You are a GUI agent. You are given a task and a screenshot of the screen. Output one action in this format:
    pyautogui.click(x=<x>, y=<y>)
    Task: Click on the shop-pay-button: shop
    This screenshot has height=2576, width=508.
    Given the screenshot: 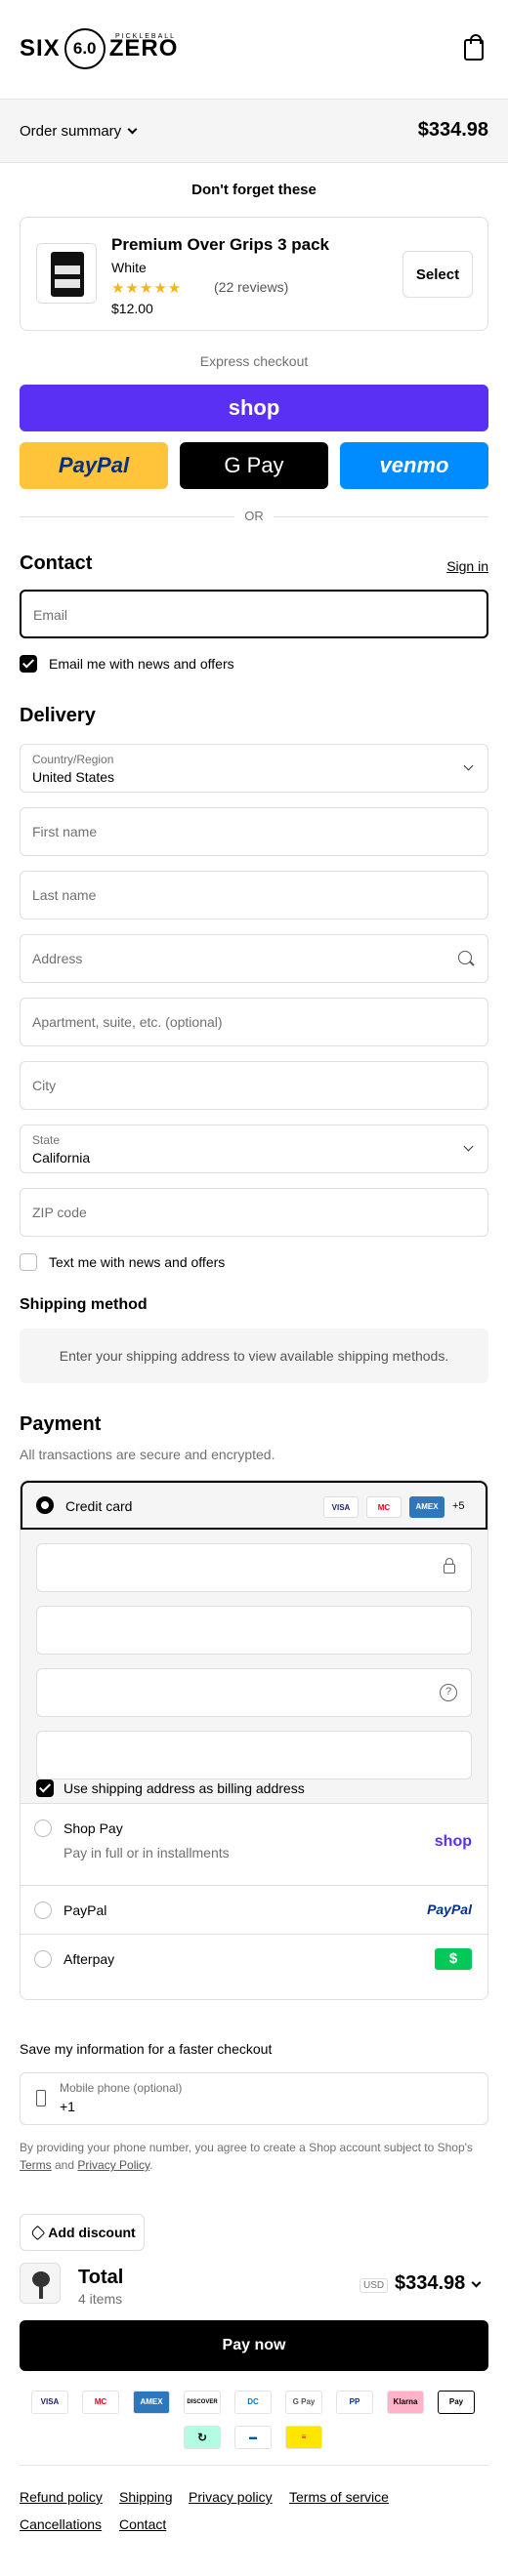 What is the action you would take?
    pyautogui.click(x=254, y=408)
    